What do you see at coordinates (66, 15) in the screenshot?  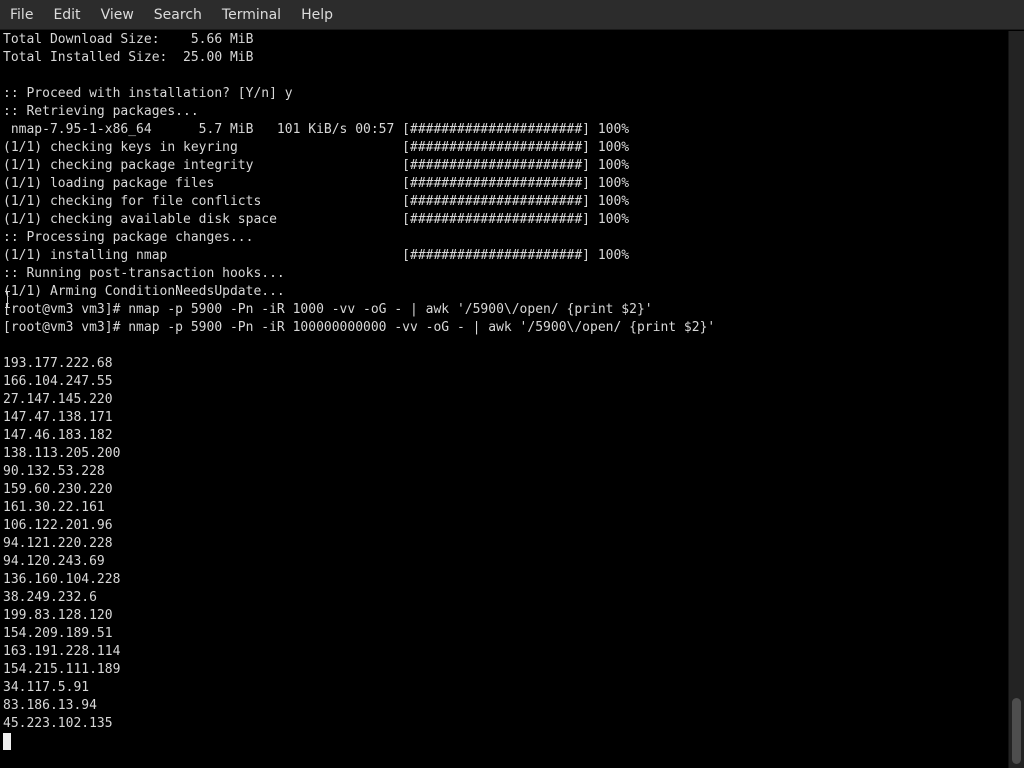 I see `menu-edit: Edit` at bounding box center [66, 15].